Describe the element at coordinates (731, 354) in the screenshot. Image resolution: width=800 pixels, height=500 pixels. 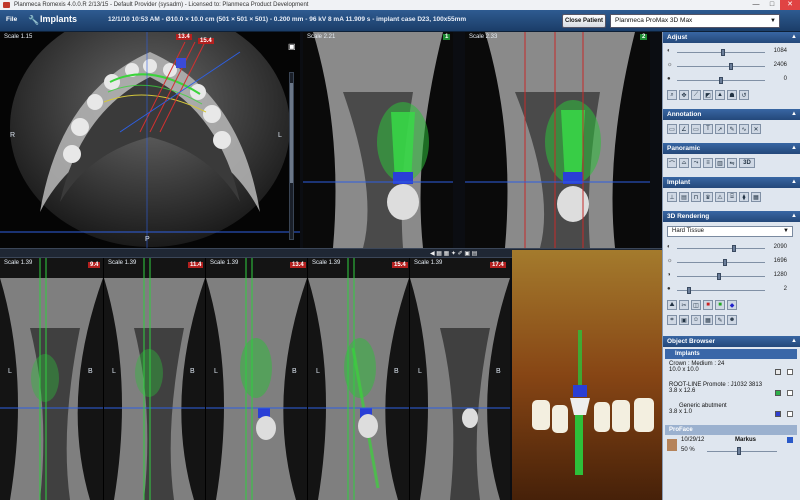
I see `implants-group: Implants` at that location.